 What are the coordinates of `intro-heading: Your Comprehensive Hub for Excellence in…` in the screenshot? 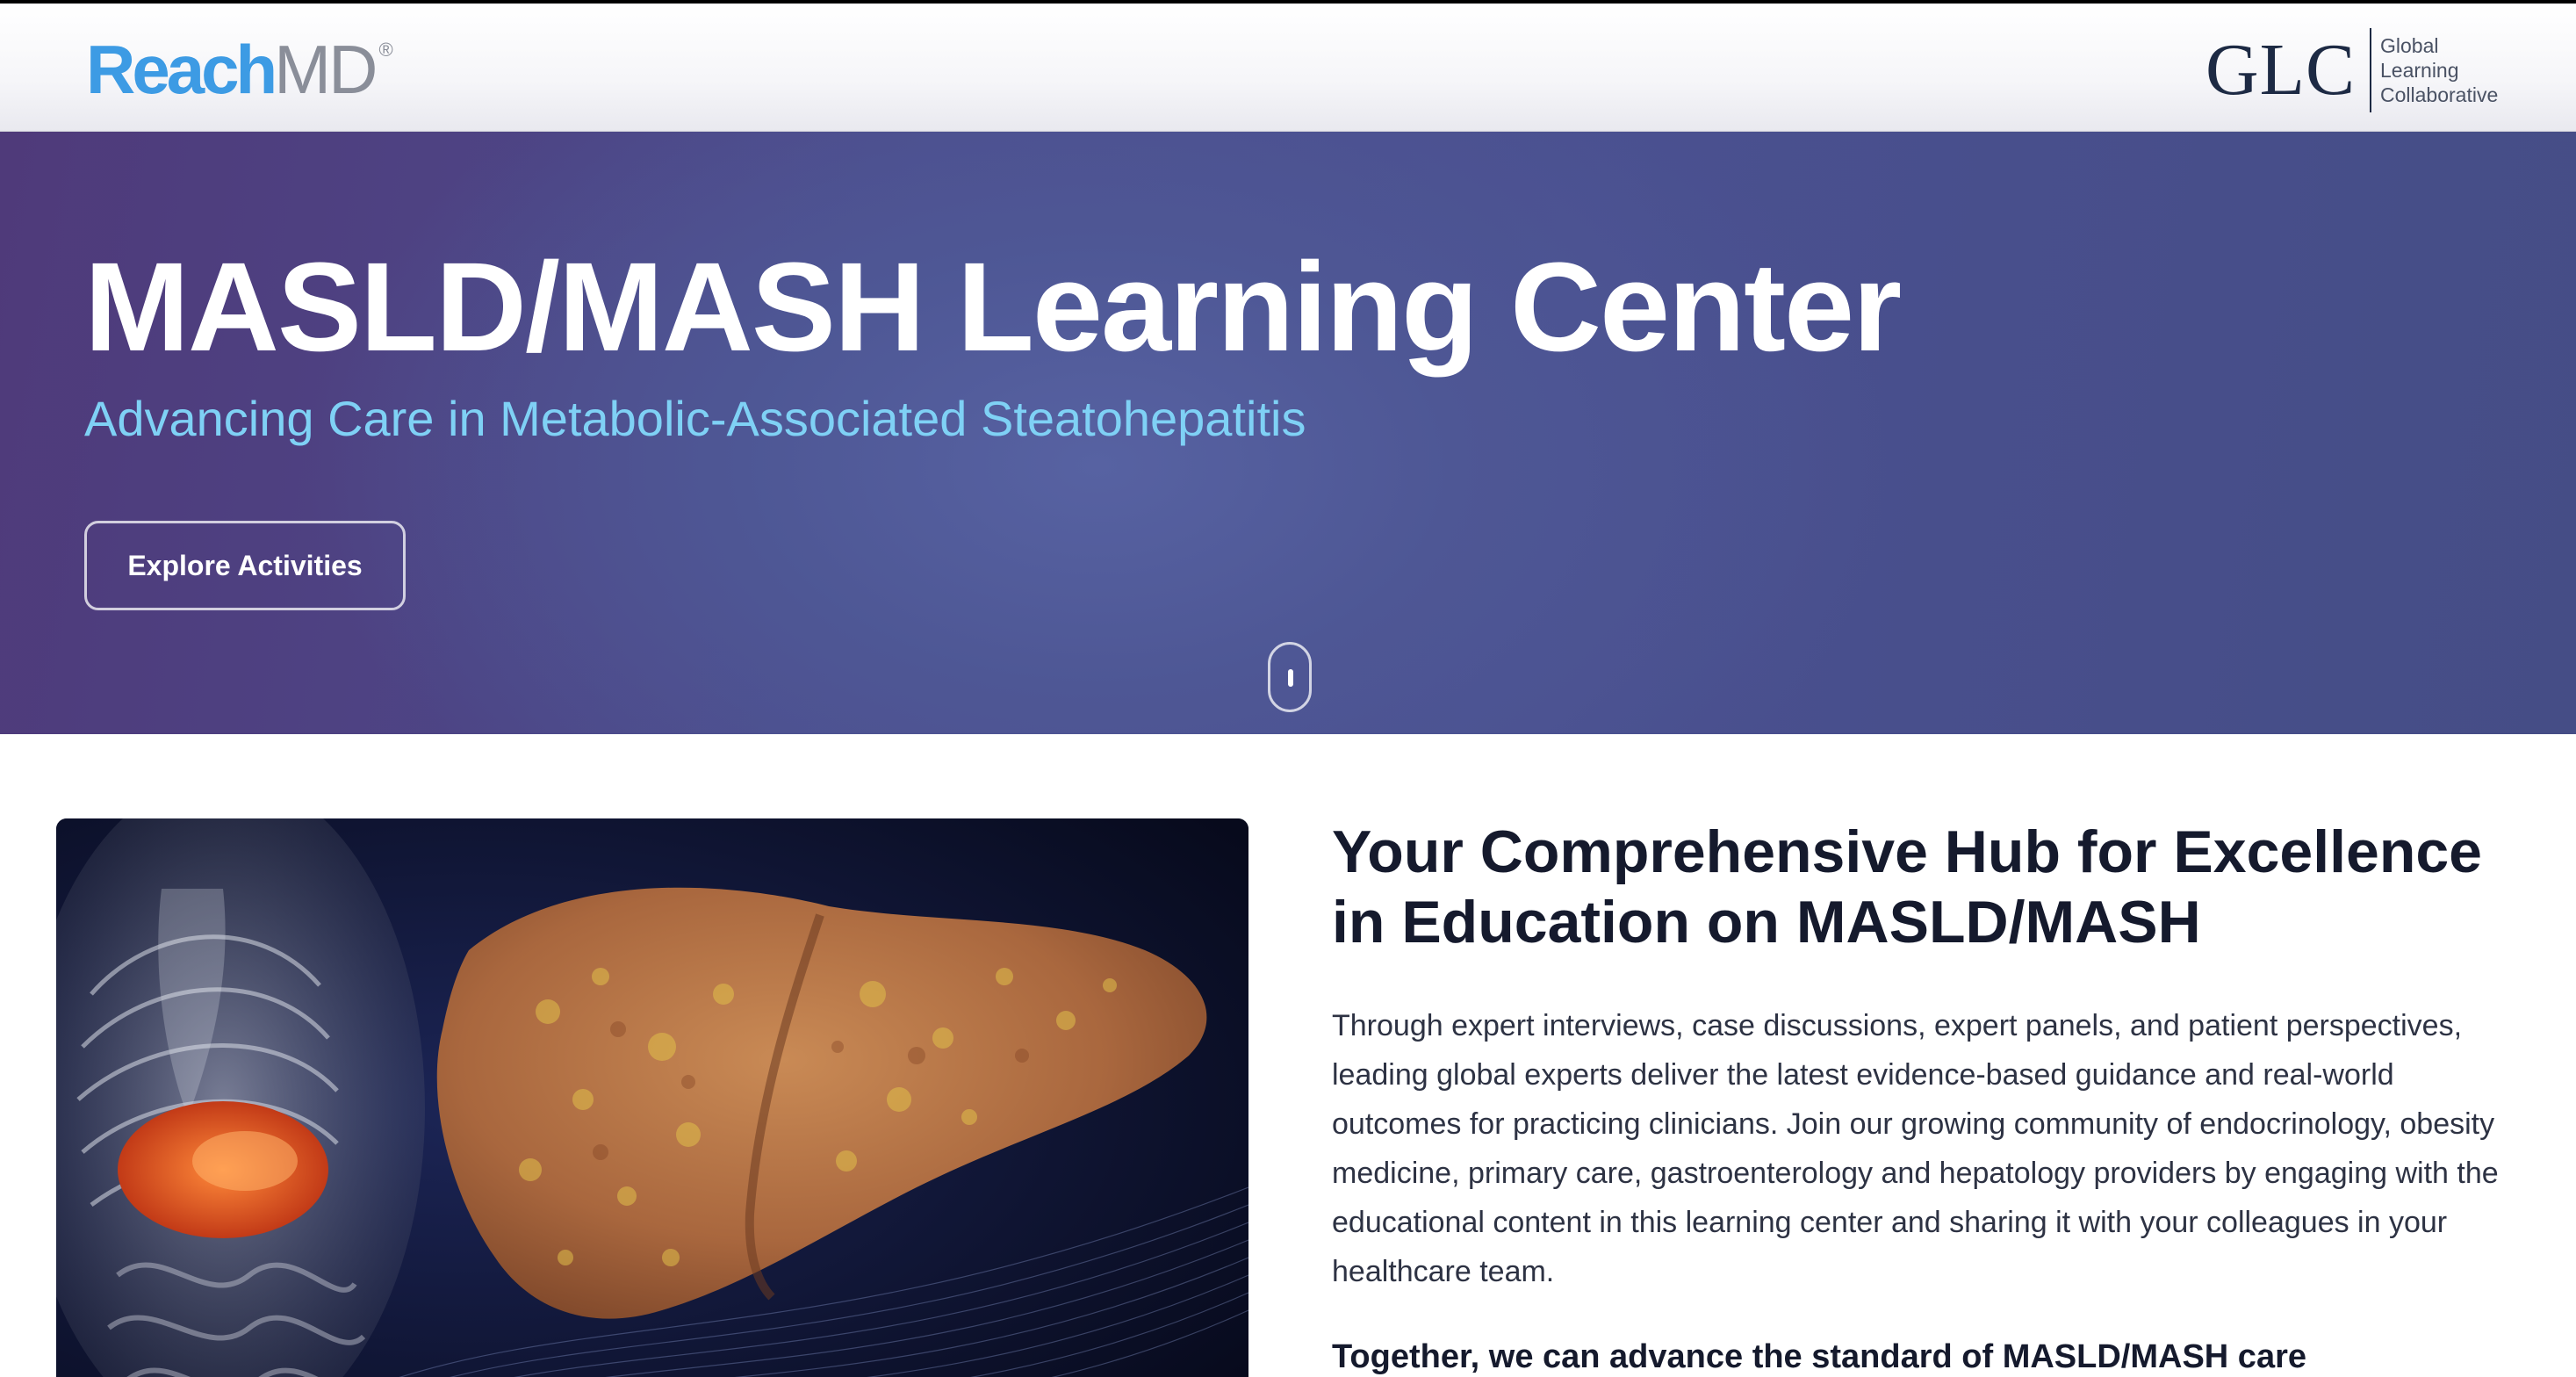 It's located at (1907, 886).